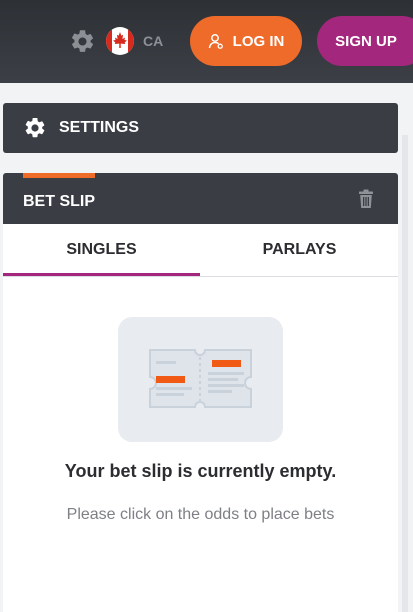  What do you see at coordinates (258, 41) in the screenshot?
I see `login-label: LOG IN` at bounding box center [258, 41].